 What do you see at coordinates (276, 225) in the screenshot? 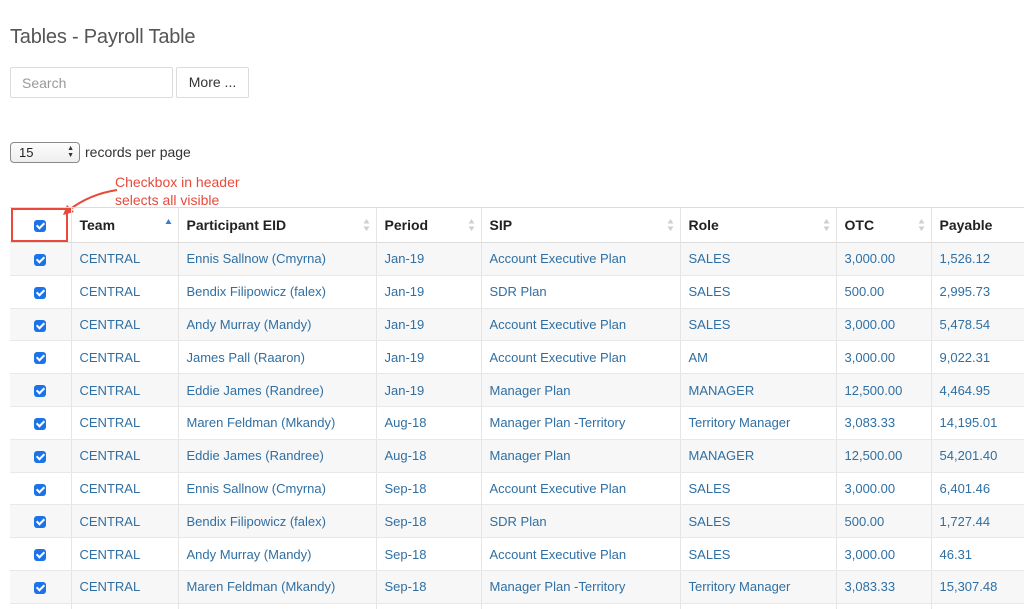
I see `column-header-participant-eid: Participant EID` at bounding box center [276, 225].